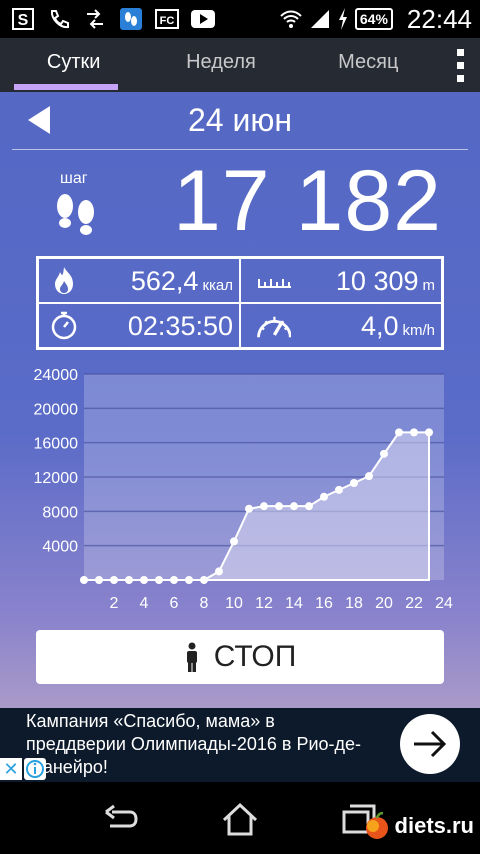 The image size is (480, 854). I want to click on chart-x-tick-label: 8, so click(204, 603).